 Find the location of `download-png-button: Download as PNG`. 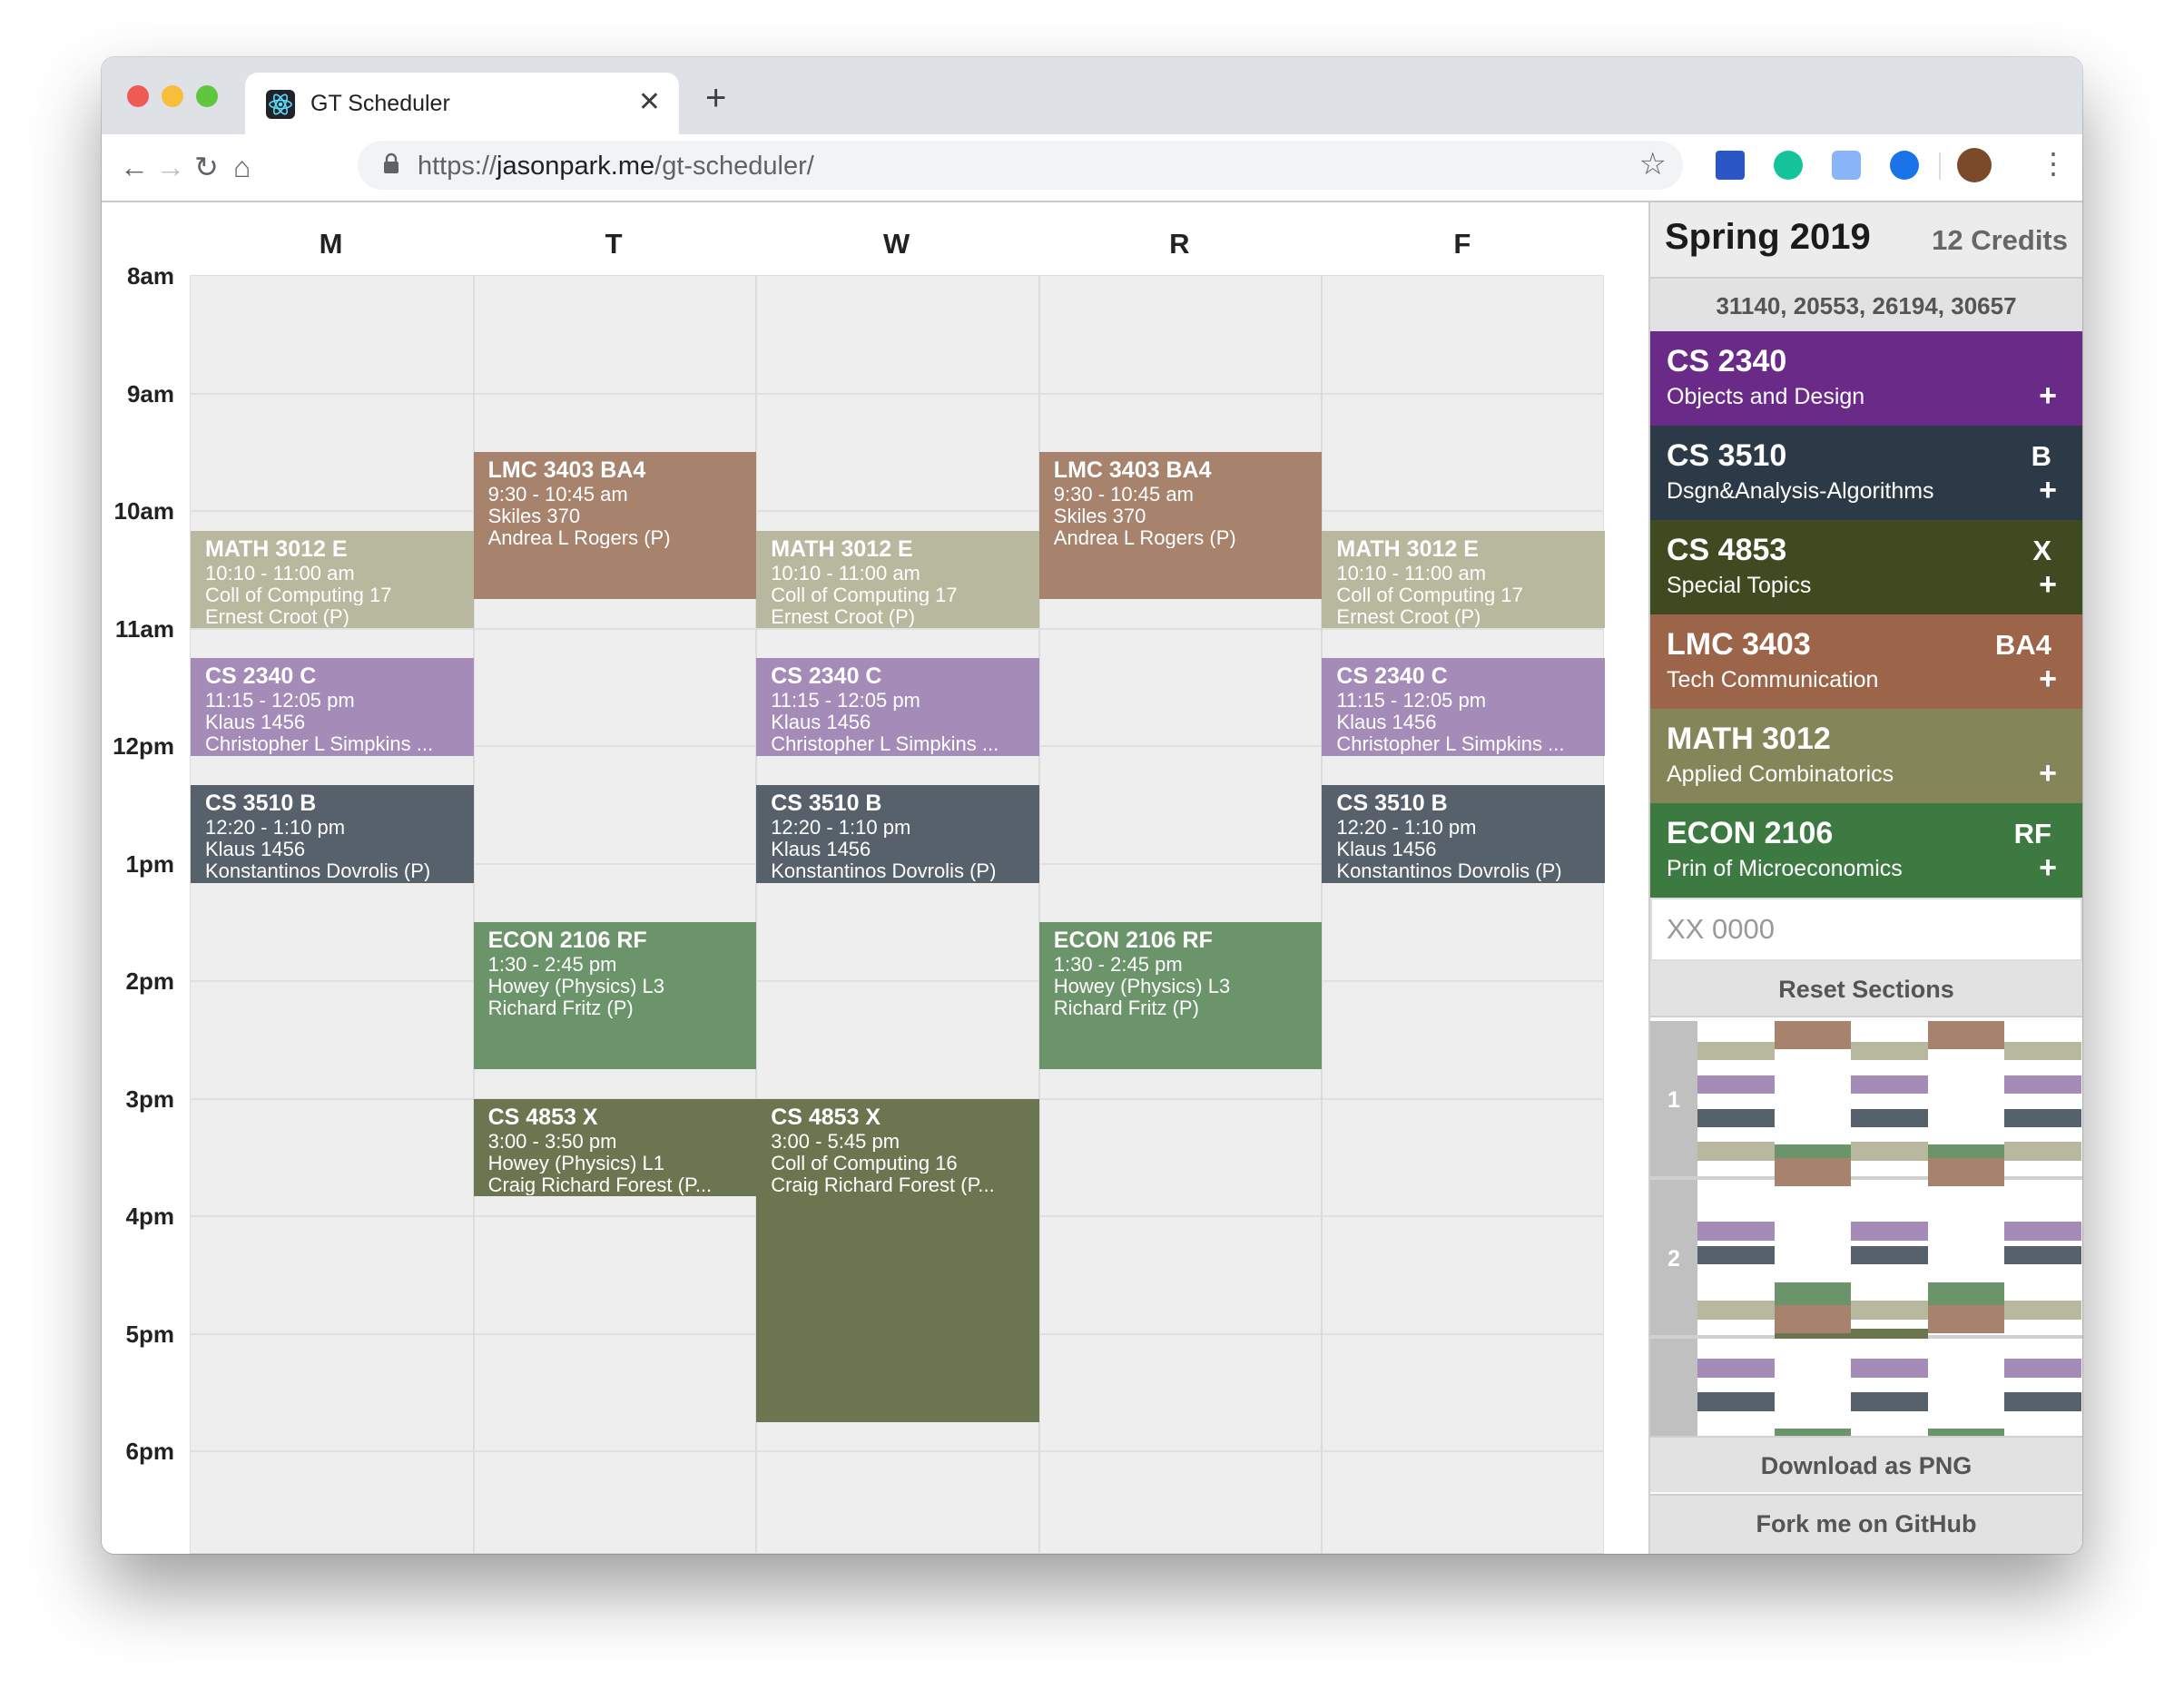

download-png-button: Download as PNG is located at coordinates (1866, 1464).